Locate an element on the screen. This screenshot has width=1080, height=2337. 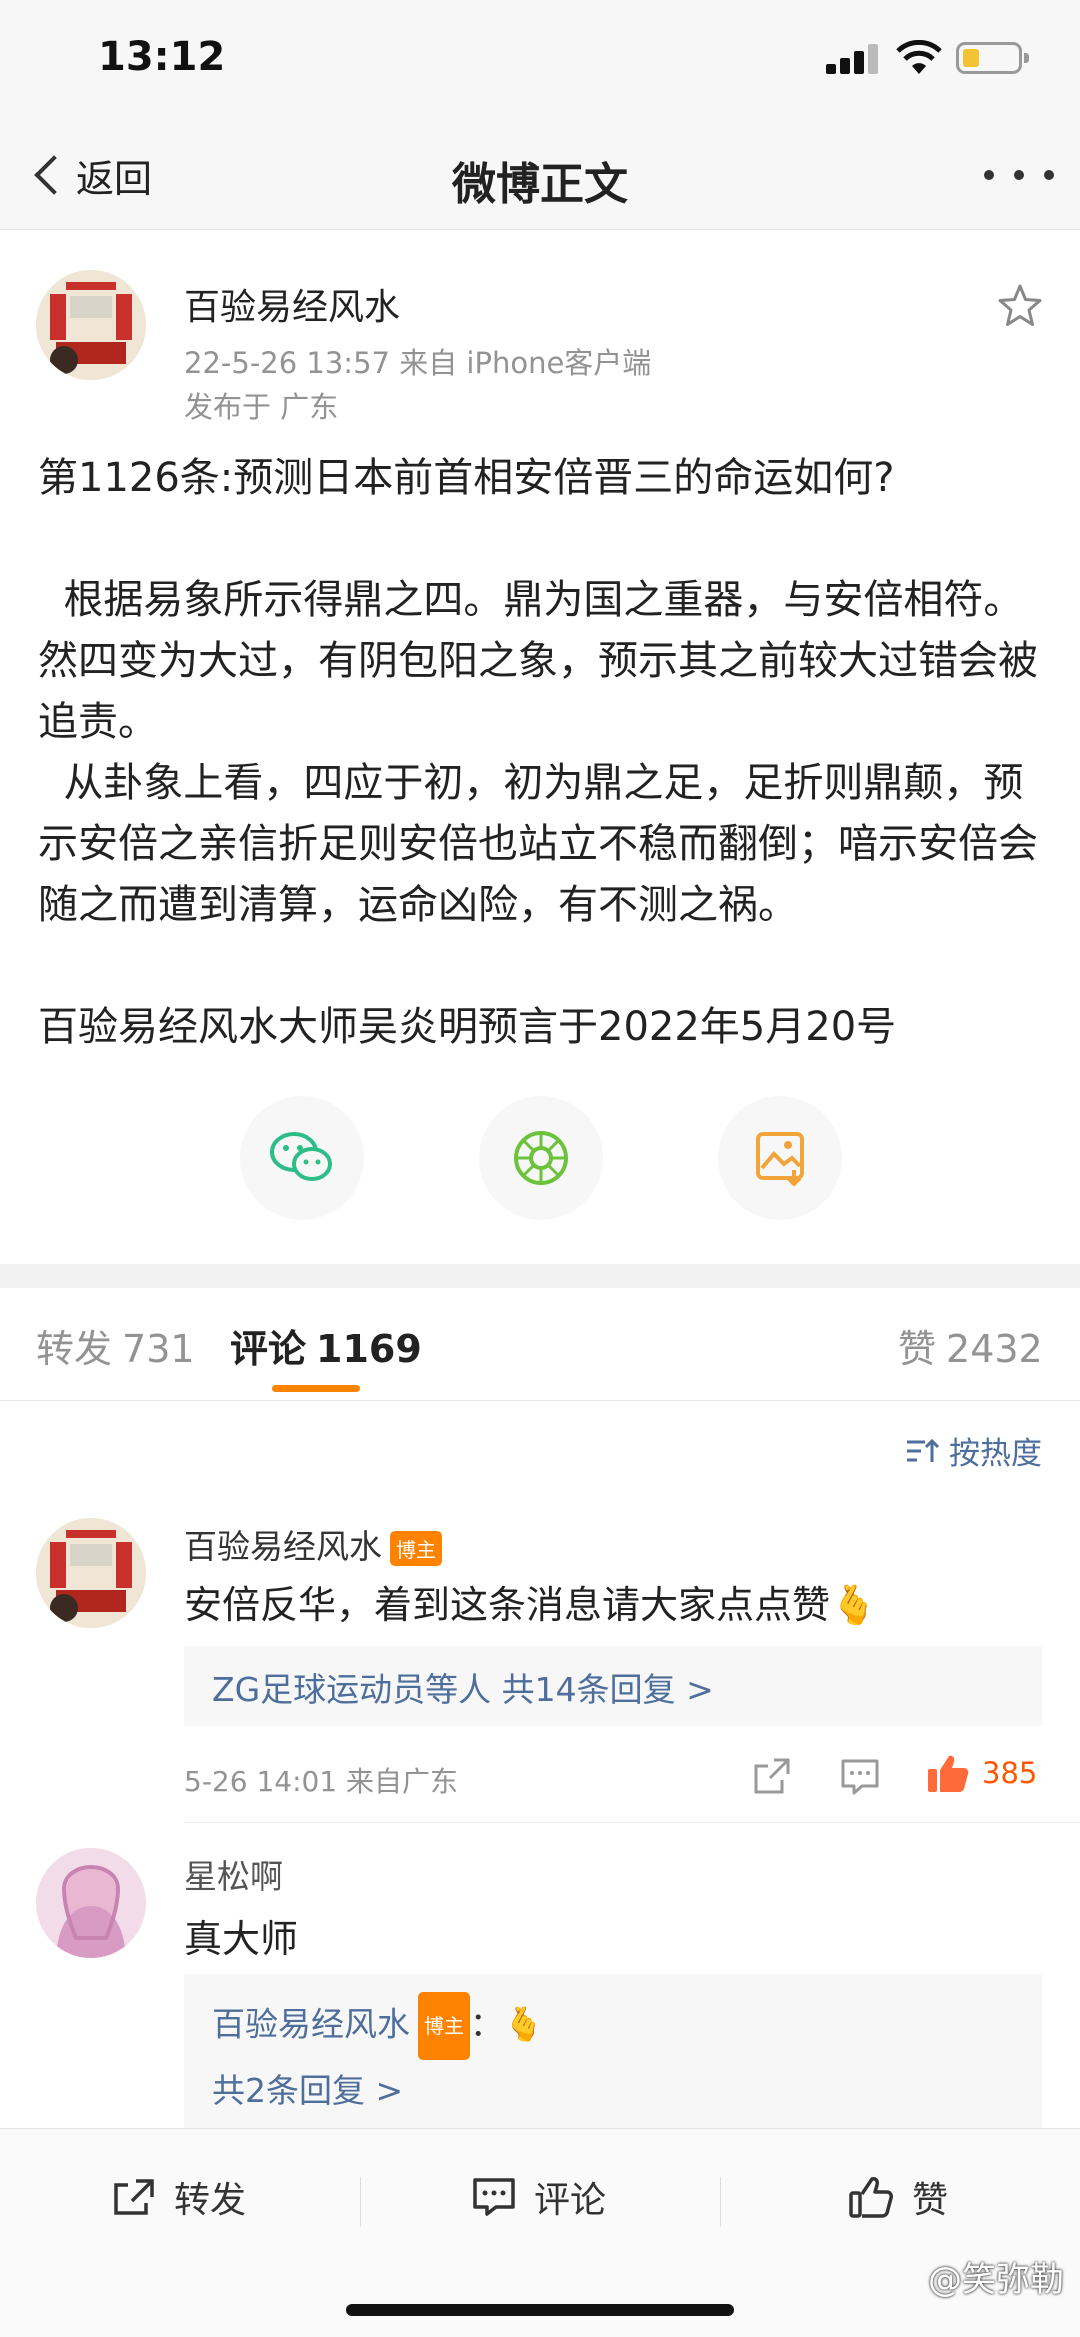
sort-icon is located at coordinates (923, 1450).